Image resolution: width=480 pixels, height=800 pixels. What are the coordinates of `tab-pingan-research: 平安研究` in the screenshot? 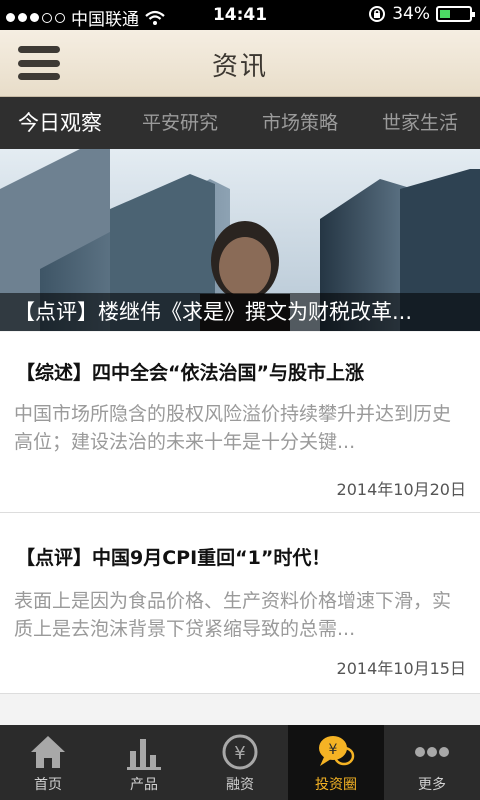 It's located at (180, 123).